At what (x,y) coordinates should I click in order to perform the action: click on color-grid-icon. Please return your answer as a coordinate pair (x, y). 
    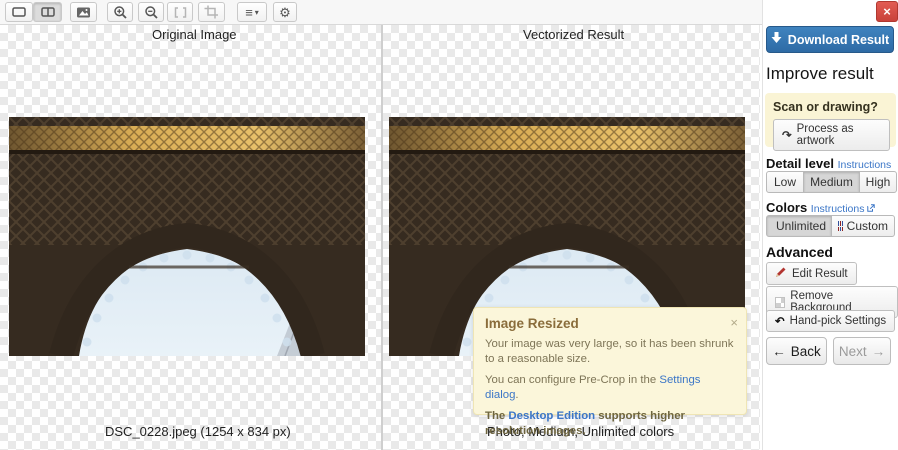
    Looking at the image, I should click on (840, 226).